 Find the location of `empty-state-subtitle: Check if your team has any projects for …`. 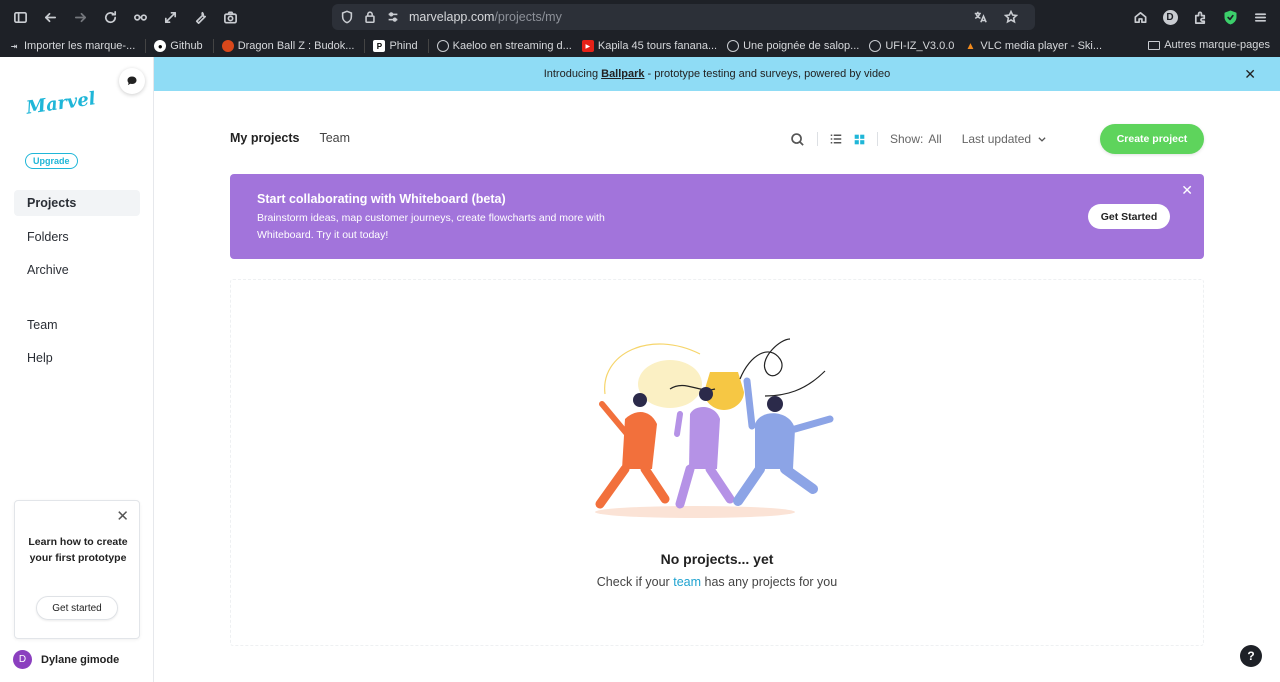

empty-state-subtitle: Check if your team has any projects for … is located at coordinates (717, 582).